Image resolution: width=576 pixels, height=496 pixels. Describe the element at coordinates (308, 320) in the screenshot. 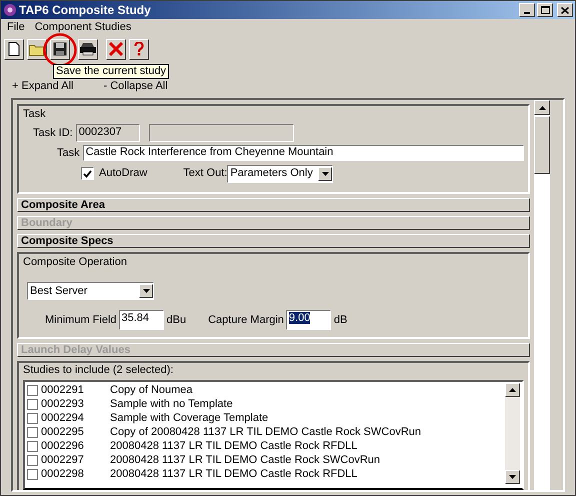

I see `value-field: 9.00` at that location.